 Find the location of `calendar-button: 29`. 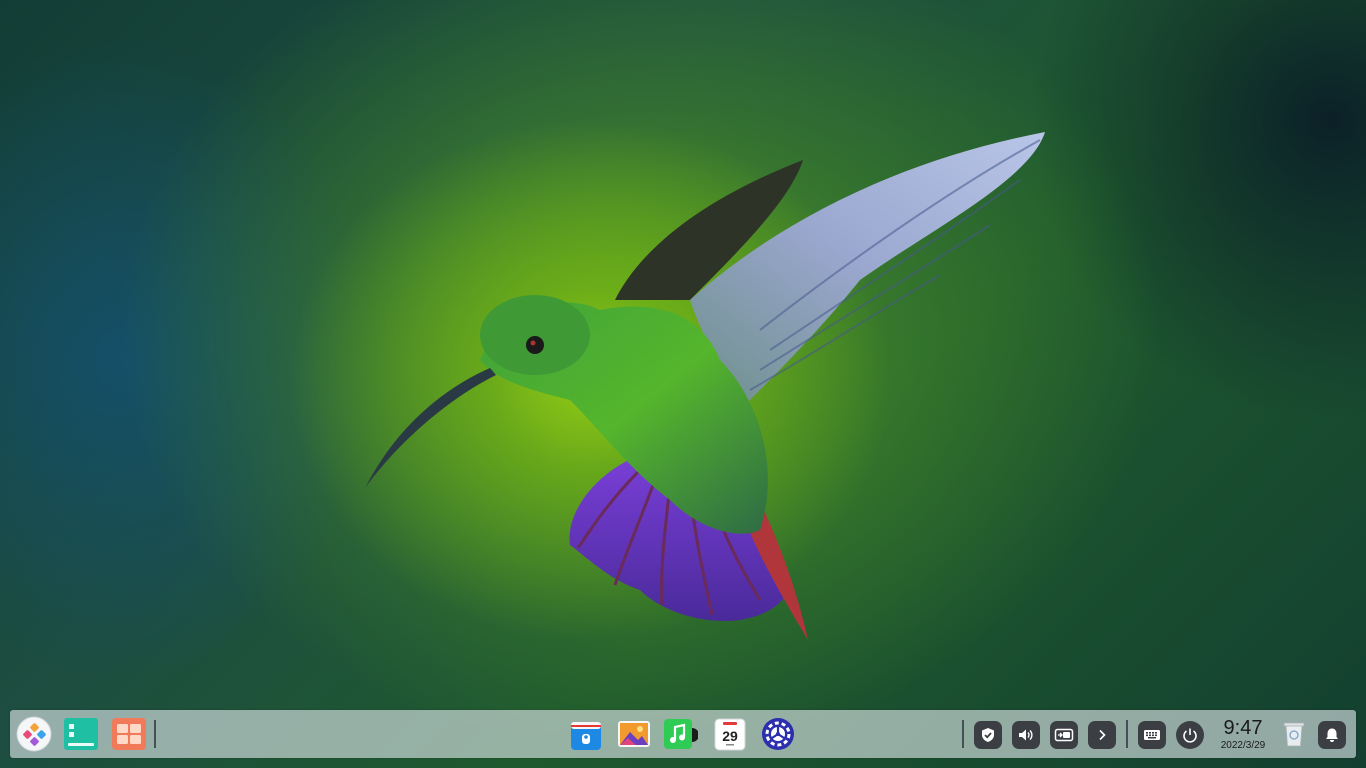

calendar-button: 29 is located at coordinates (730, 734).